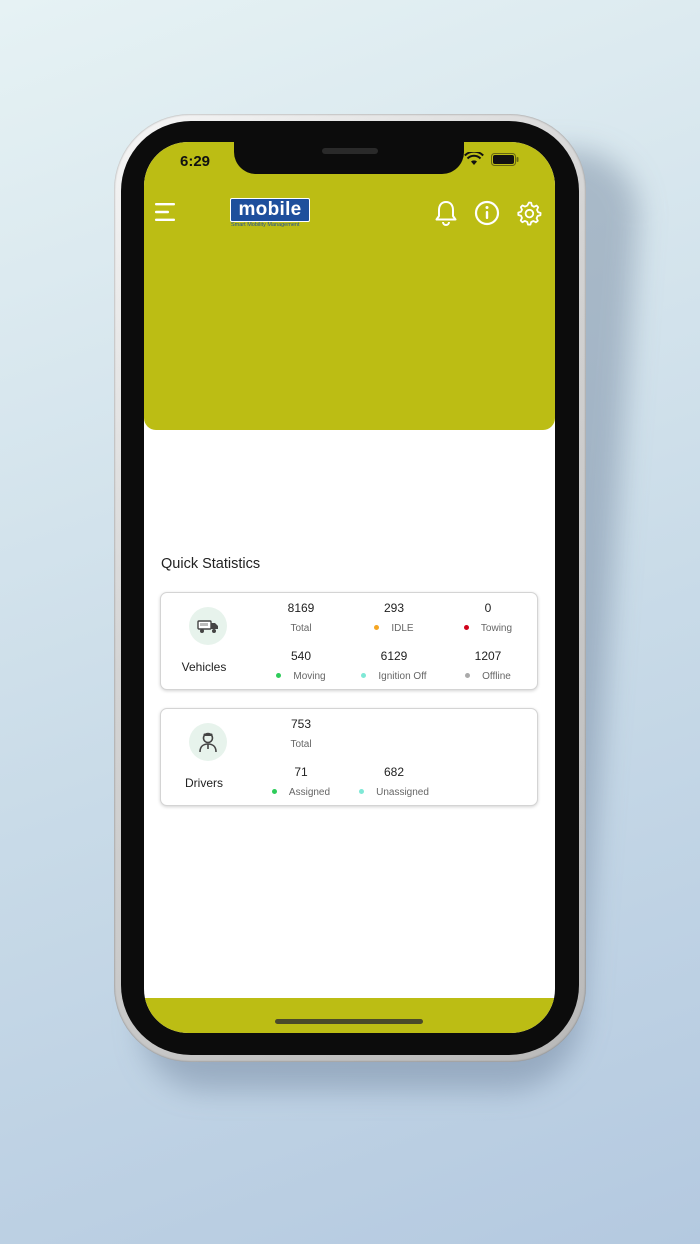 The width and height of the screenshot is (700, 1244). I want to click on driver-icon-circle, so click(208, 742).